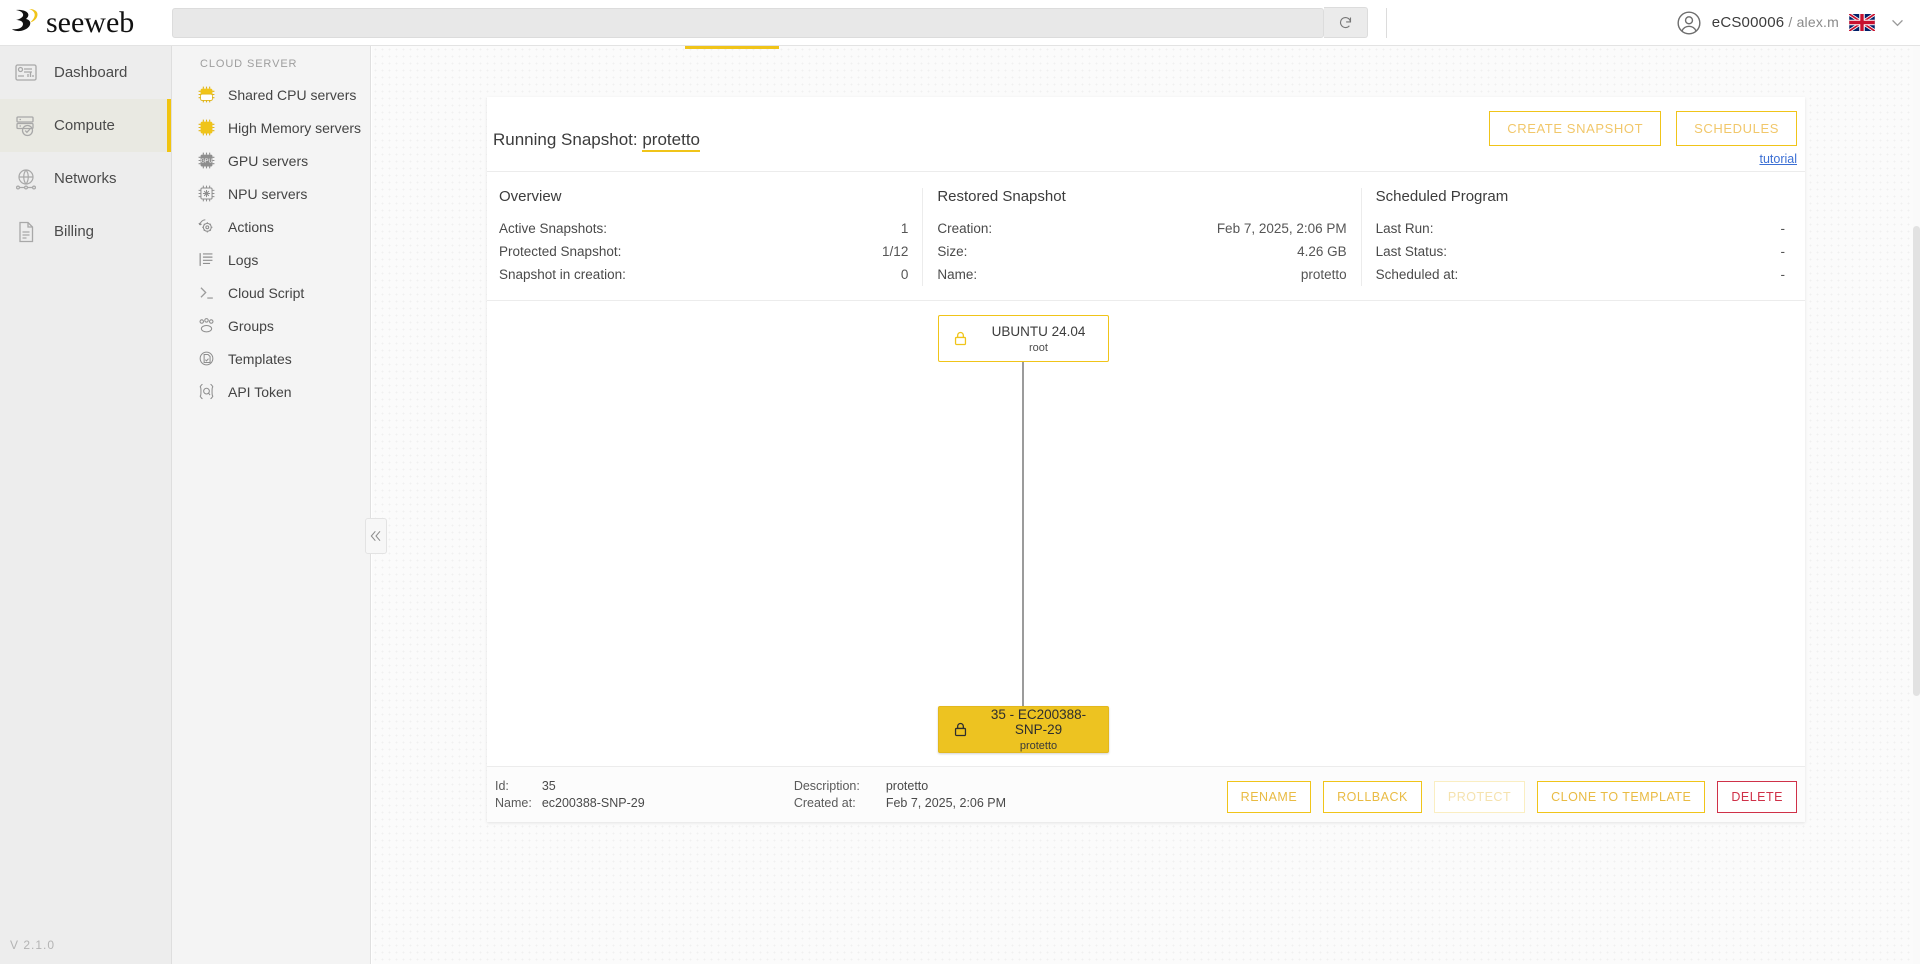 The width and height of the screenshot is (1920, 964). Describe the element at coordinates (824, 802) in the screenshot. I see `detail-key: Created at:` at that location.